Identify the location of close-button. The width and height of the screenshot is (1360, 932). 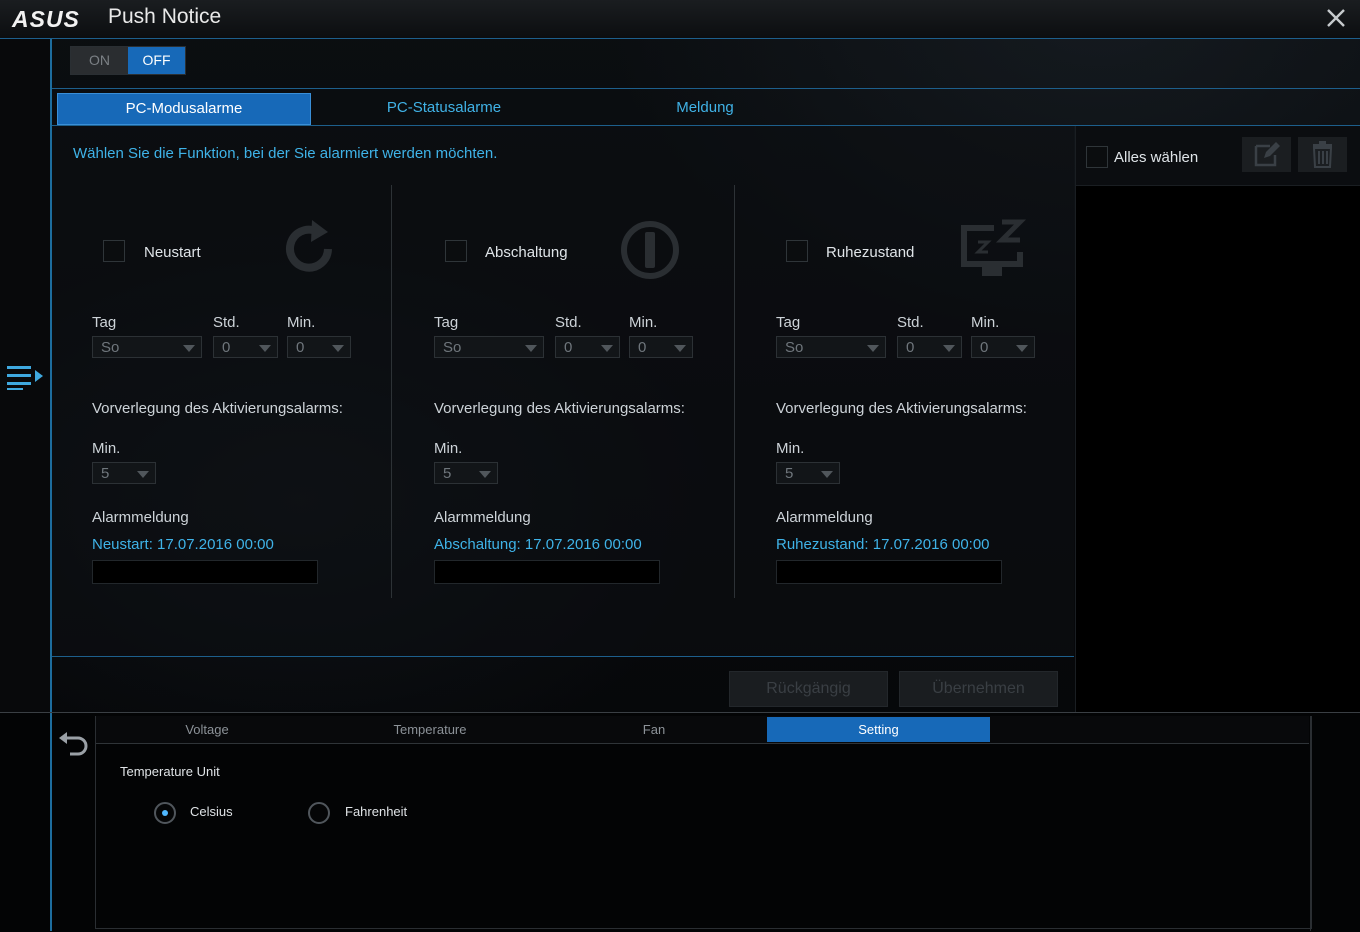
(1336, 18).